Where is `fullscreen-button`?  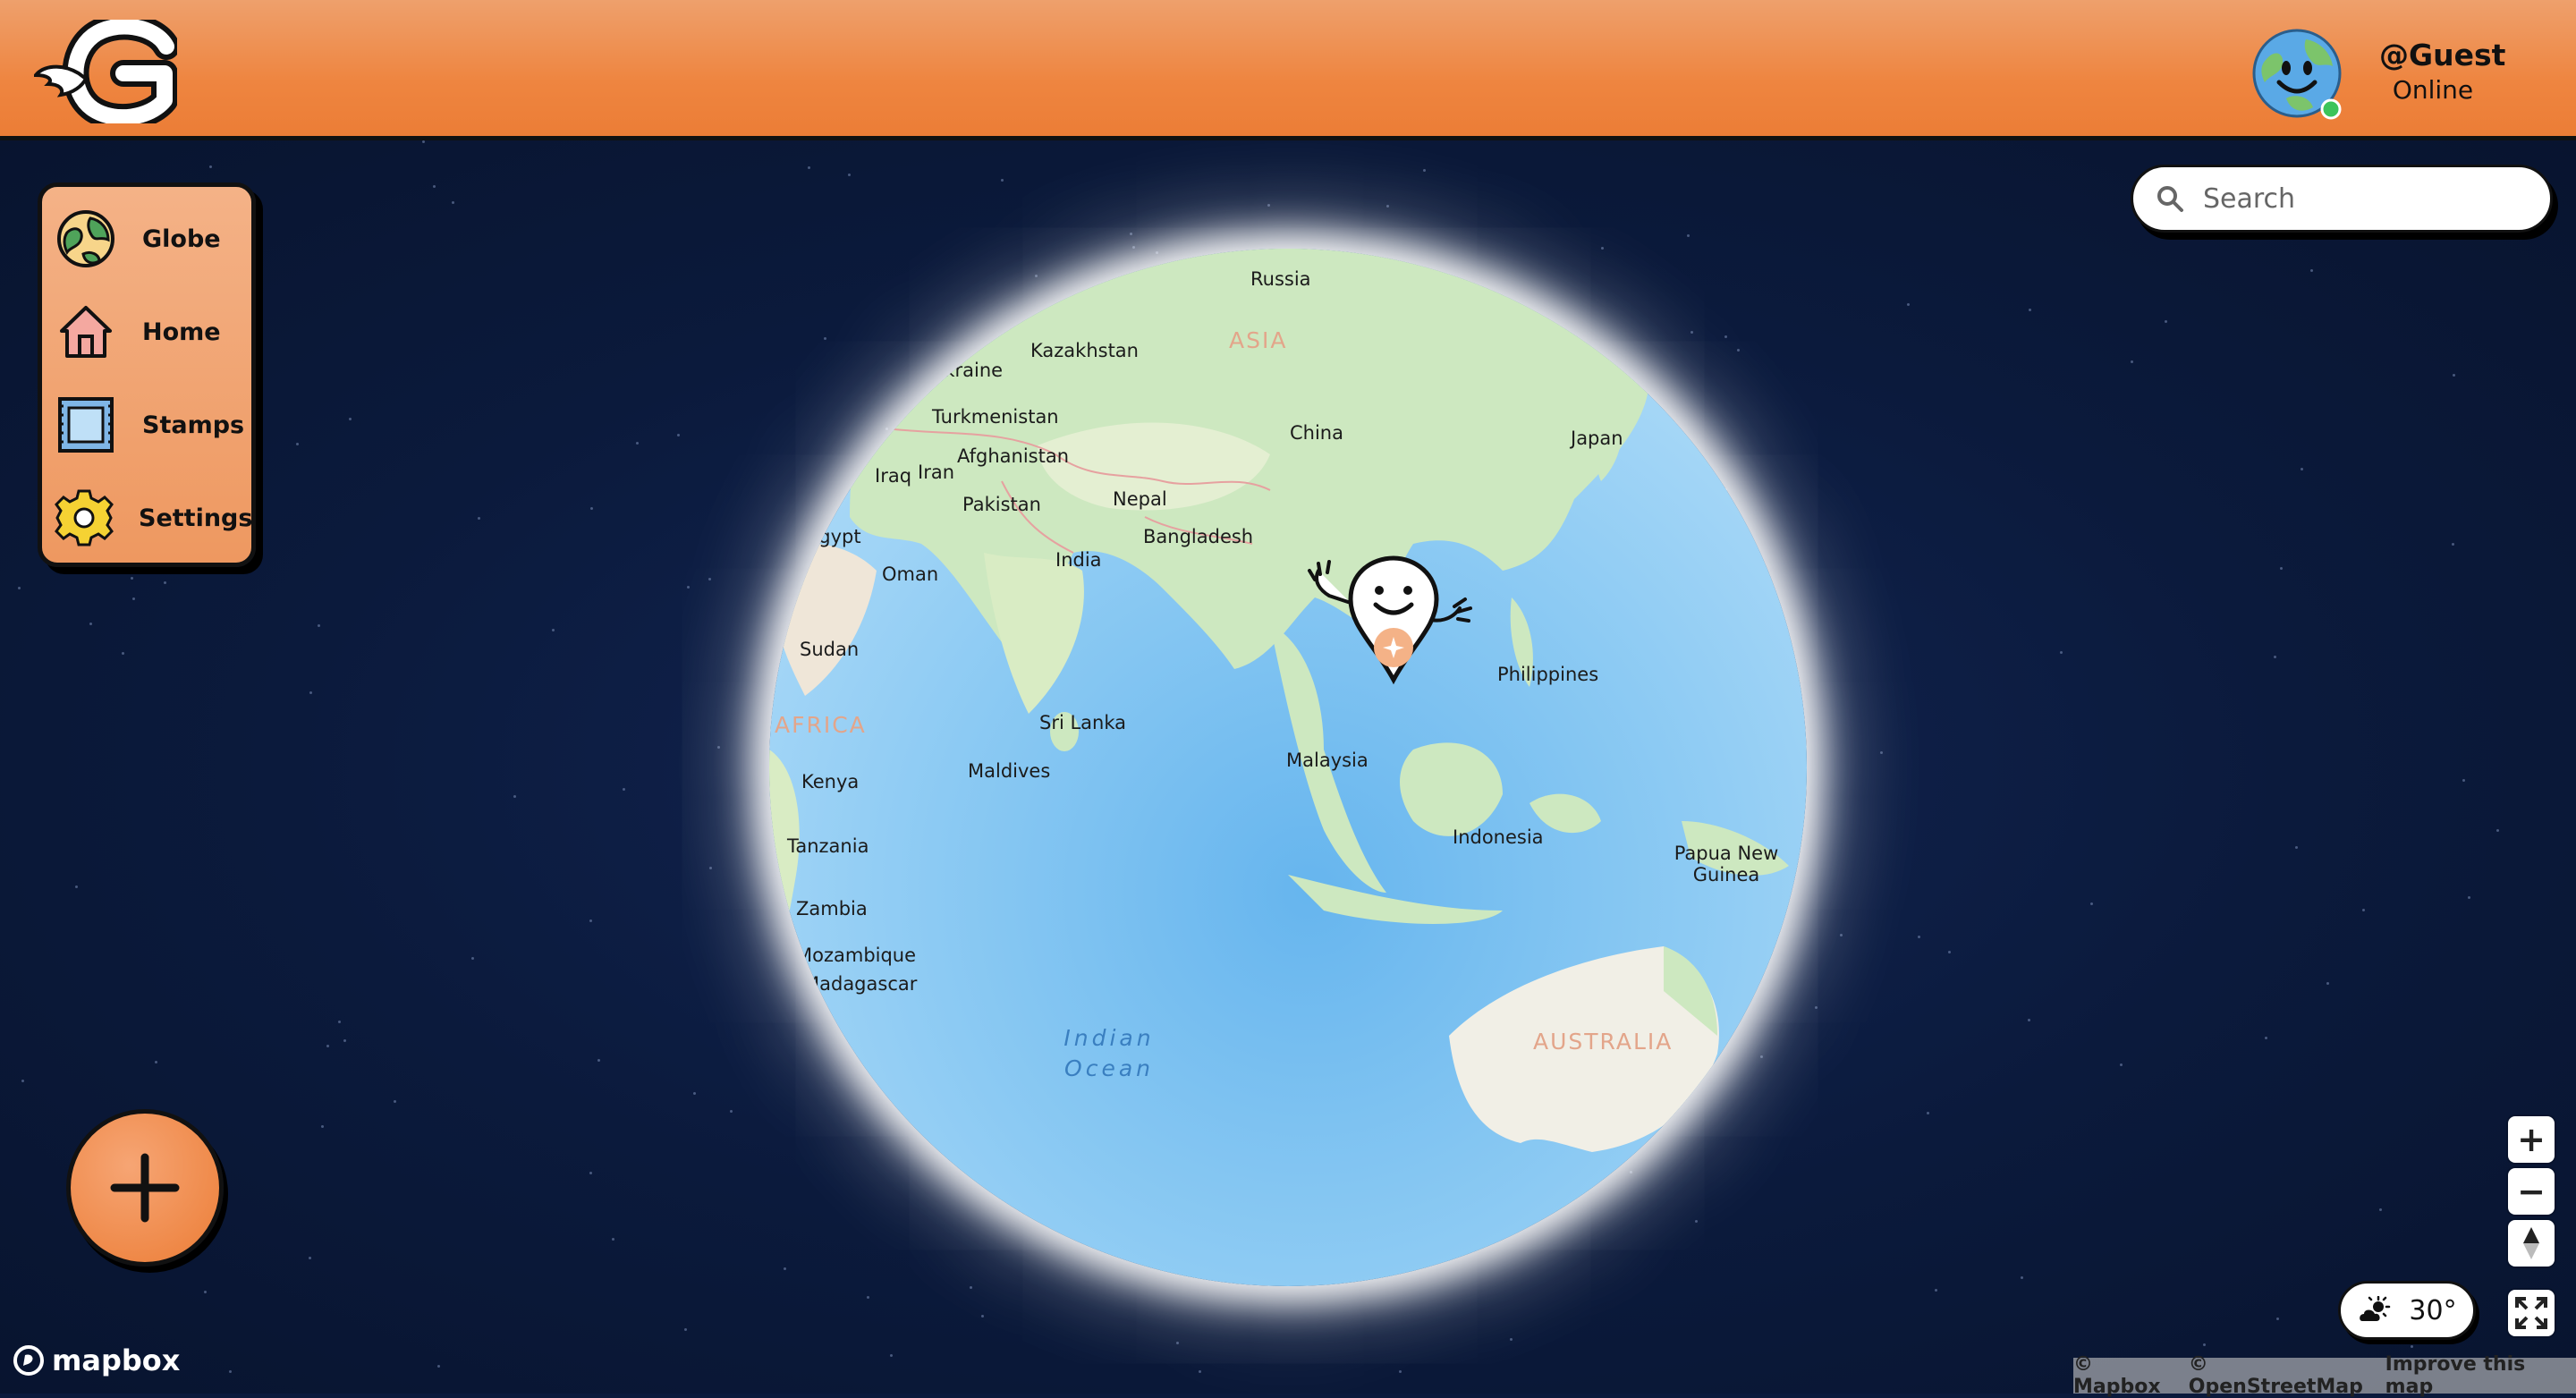
fullscreen-button is located at coordinates (2531, 1313).